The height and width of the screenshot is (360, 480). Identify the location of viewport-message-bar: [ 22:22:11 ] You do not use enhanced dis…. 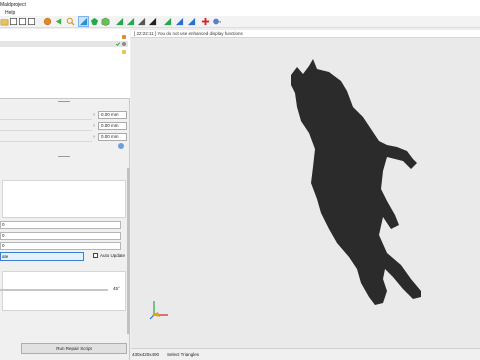
(305, 34).